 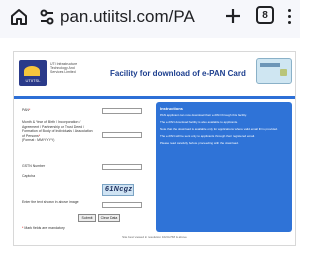 What do you see at coordinates (29, 176) in the screenshot?
I see `captcha-label: Captcha` at bounding box center [29, 176].